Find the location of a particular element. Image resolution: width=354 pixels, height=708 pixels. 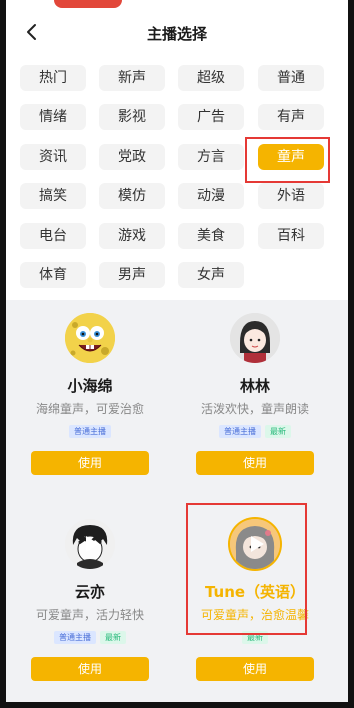

anchor-tags: 普通主播 is located at coordinates (90, 431).